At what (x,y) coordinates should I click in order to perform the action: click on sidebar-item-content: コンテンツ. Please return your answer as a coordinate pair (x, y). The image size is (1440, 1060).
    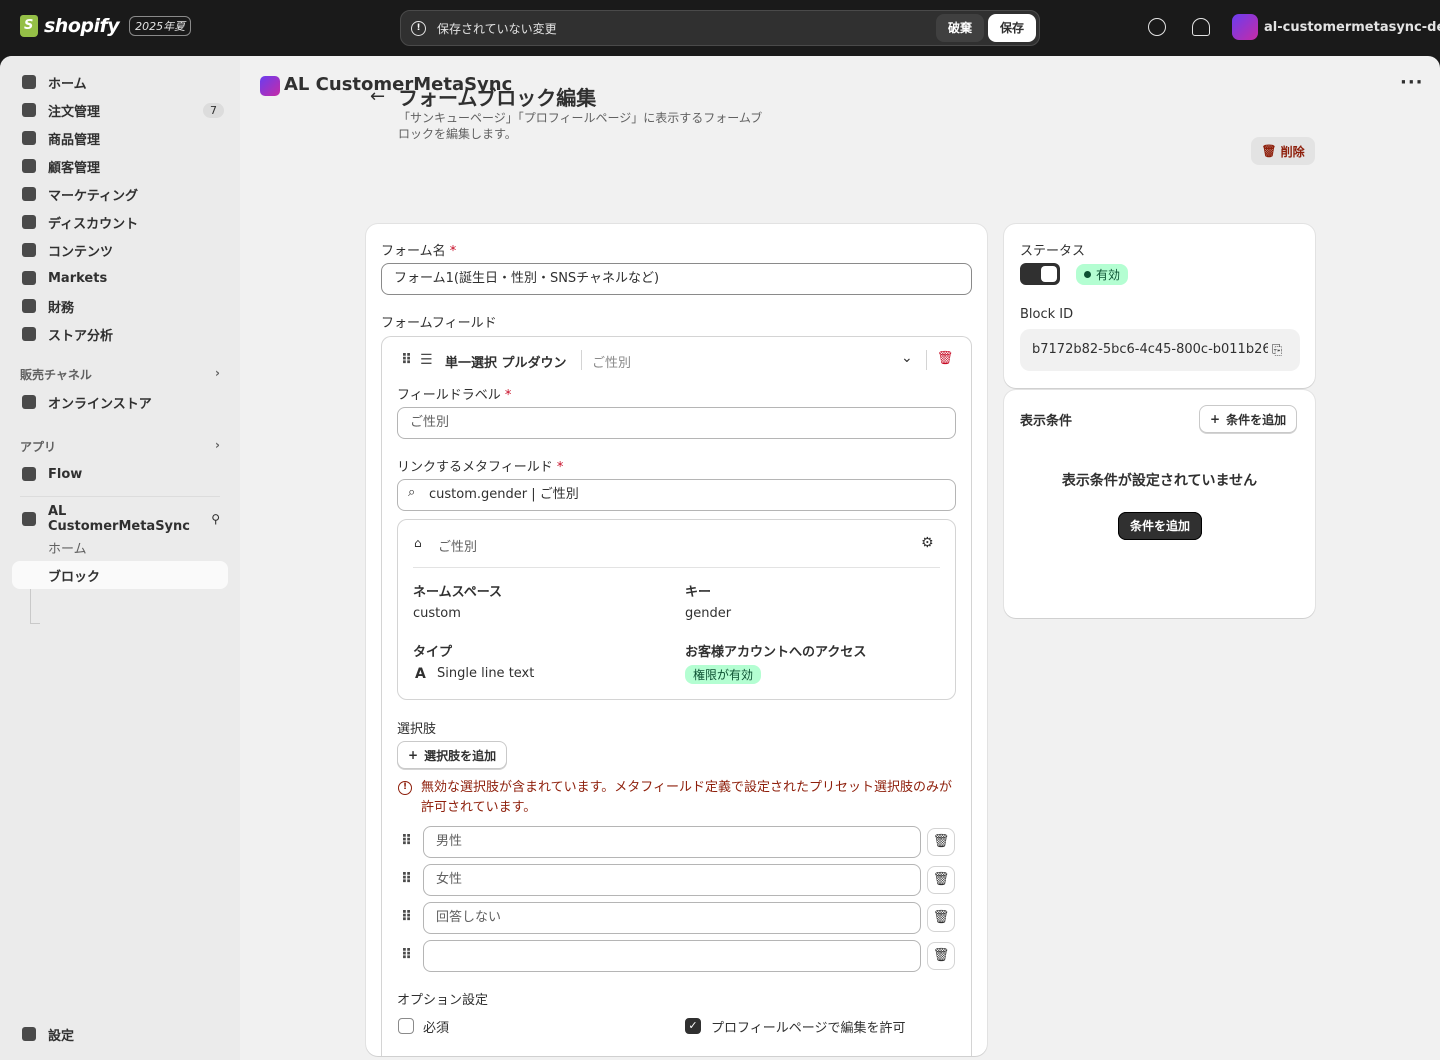
    Looking at the image, I should click on (120, 250).